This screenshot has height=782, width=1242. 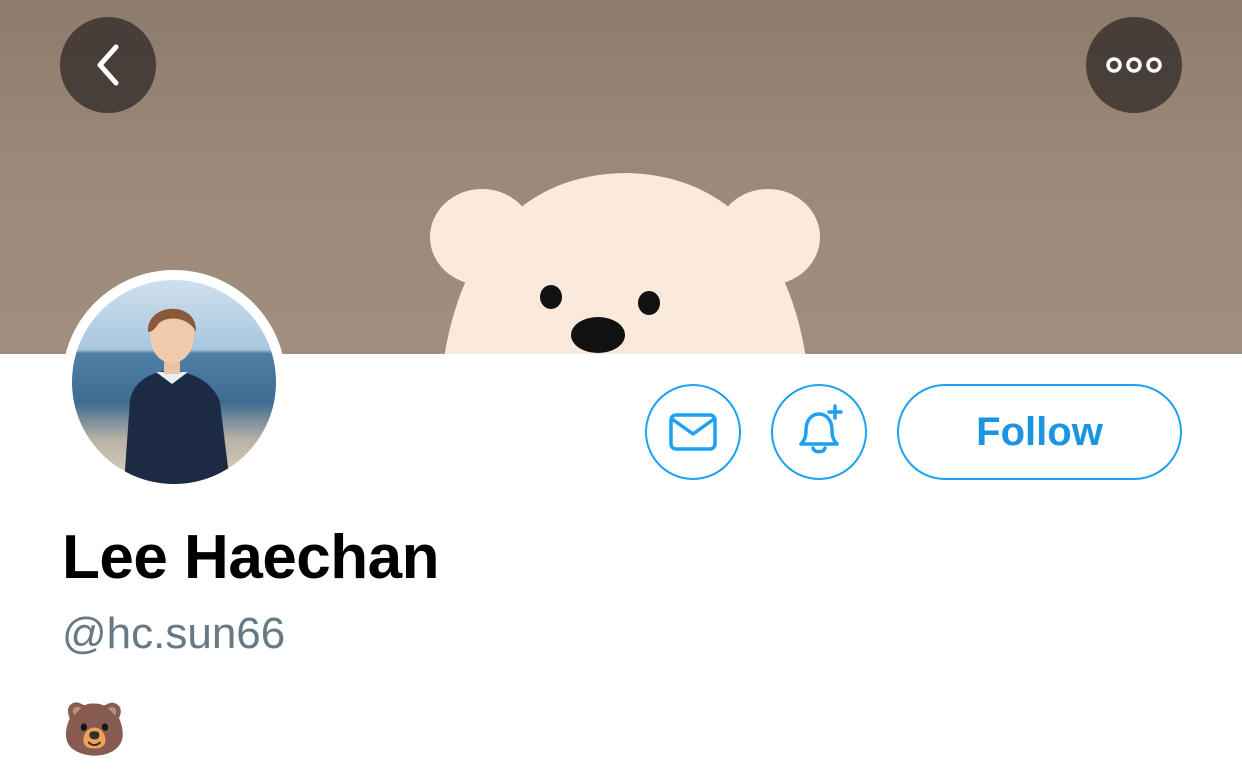 I want to click on avatar-photo, so click(x=174, y=382).